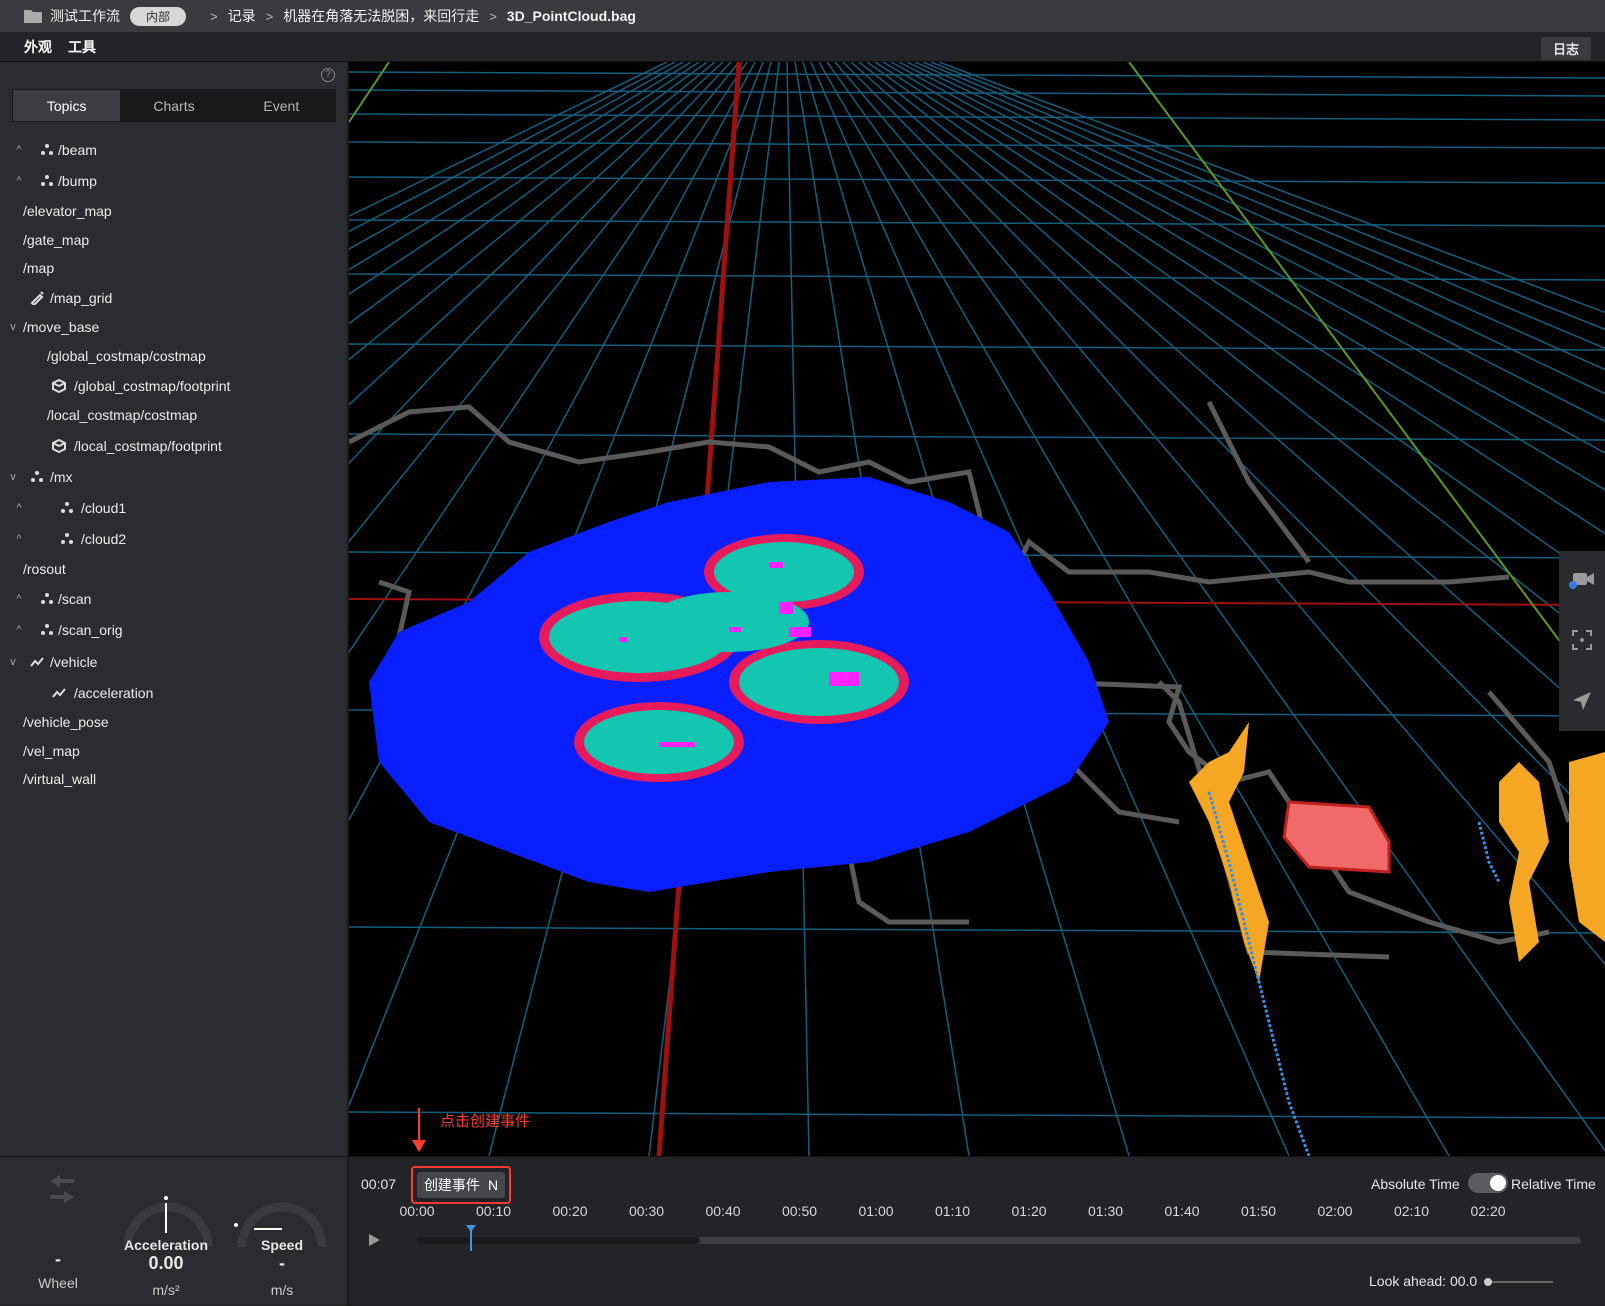 The height and width of the screenshot is (1306, 1605). What do you see at coordinates (173, 105) in the screenshot?
I see `tab-charts: Charts` at bounding box center [173, 105].